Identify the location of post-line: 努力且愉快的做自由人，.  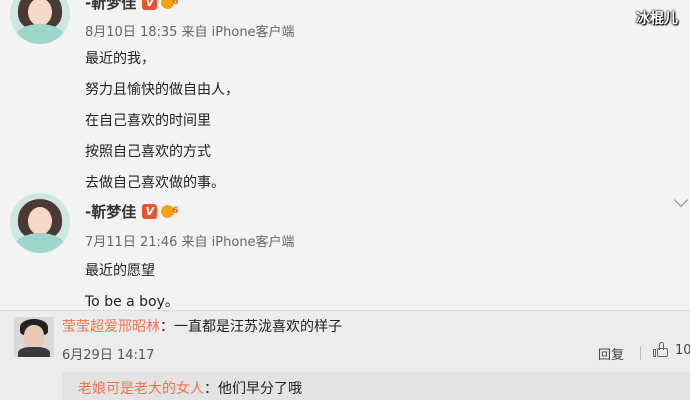
(162, 90).